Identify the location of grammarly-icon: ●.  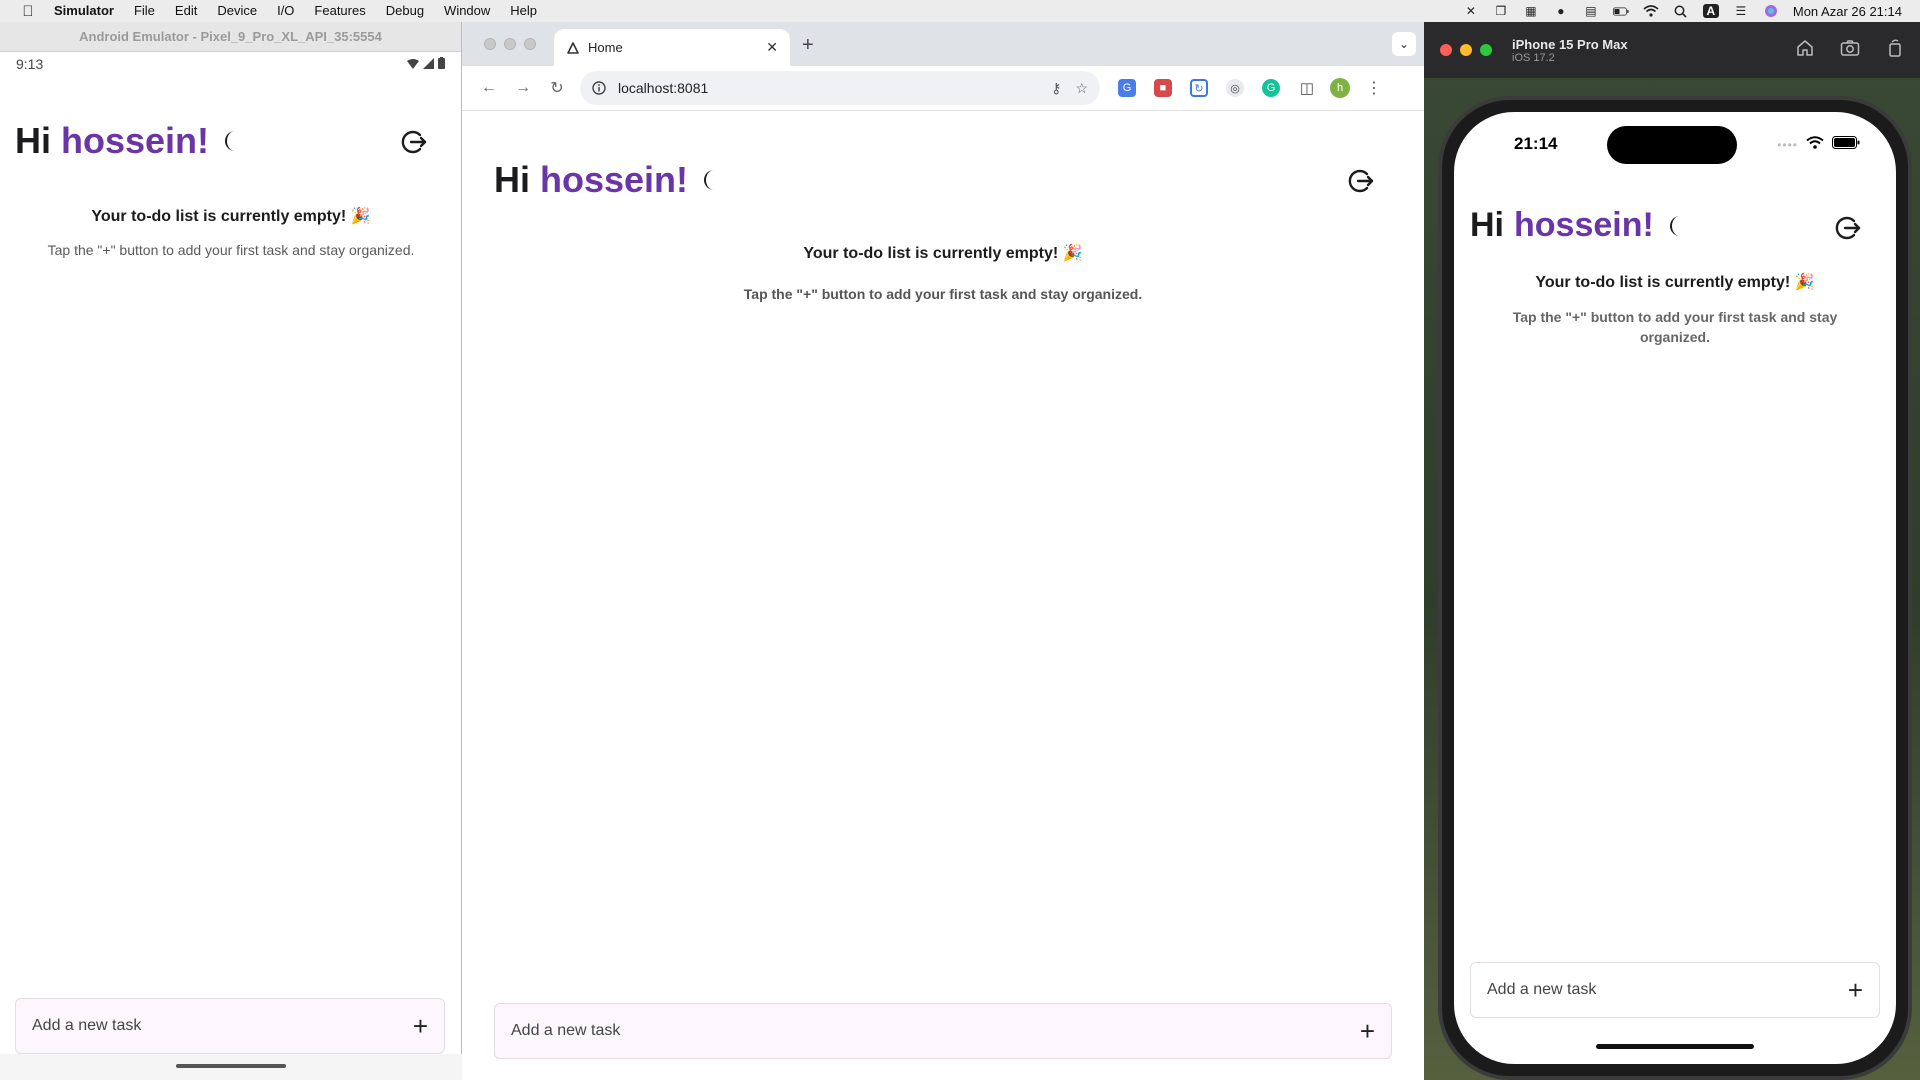
(1561, 11).